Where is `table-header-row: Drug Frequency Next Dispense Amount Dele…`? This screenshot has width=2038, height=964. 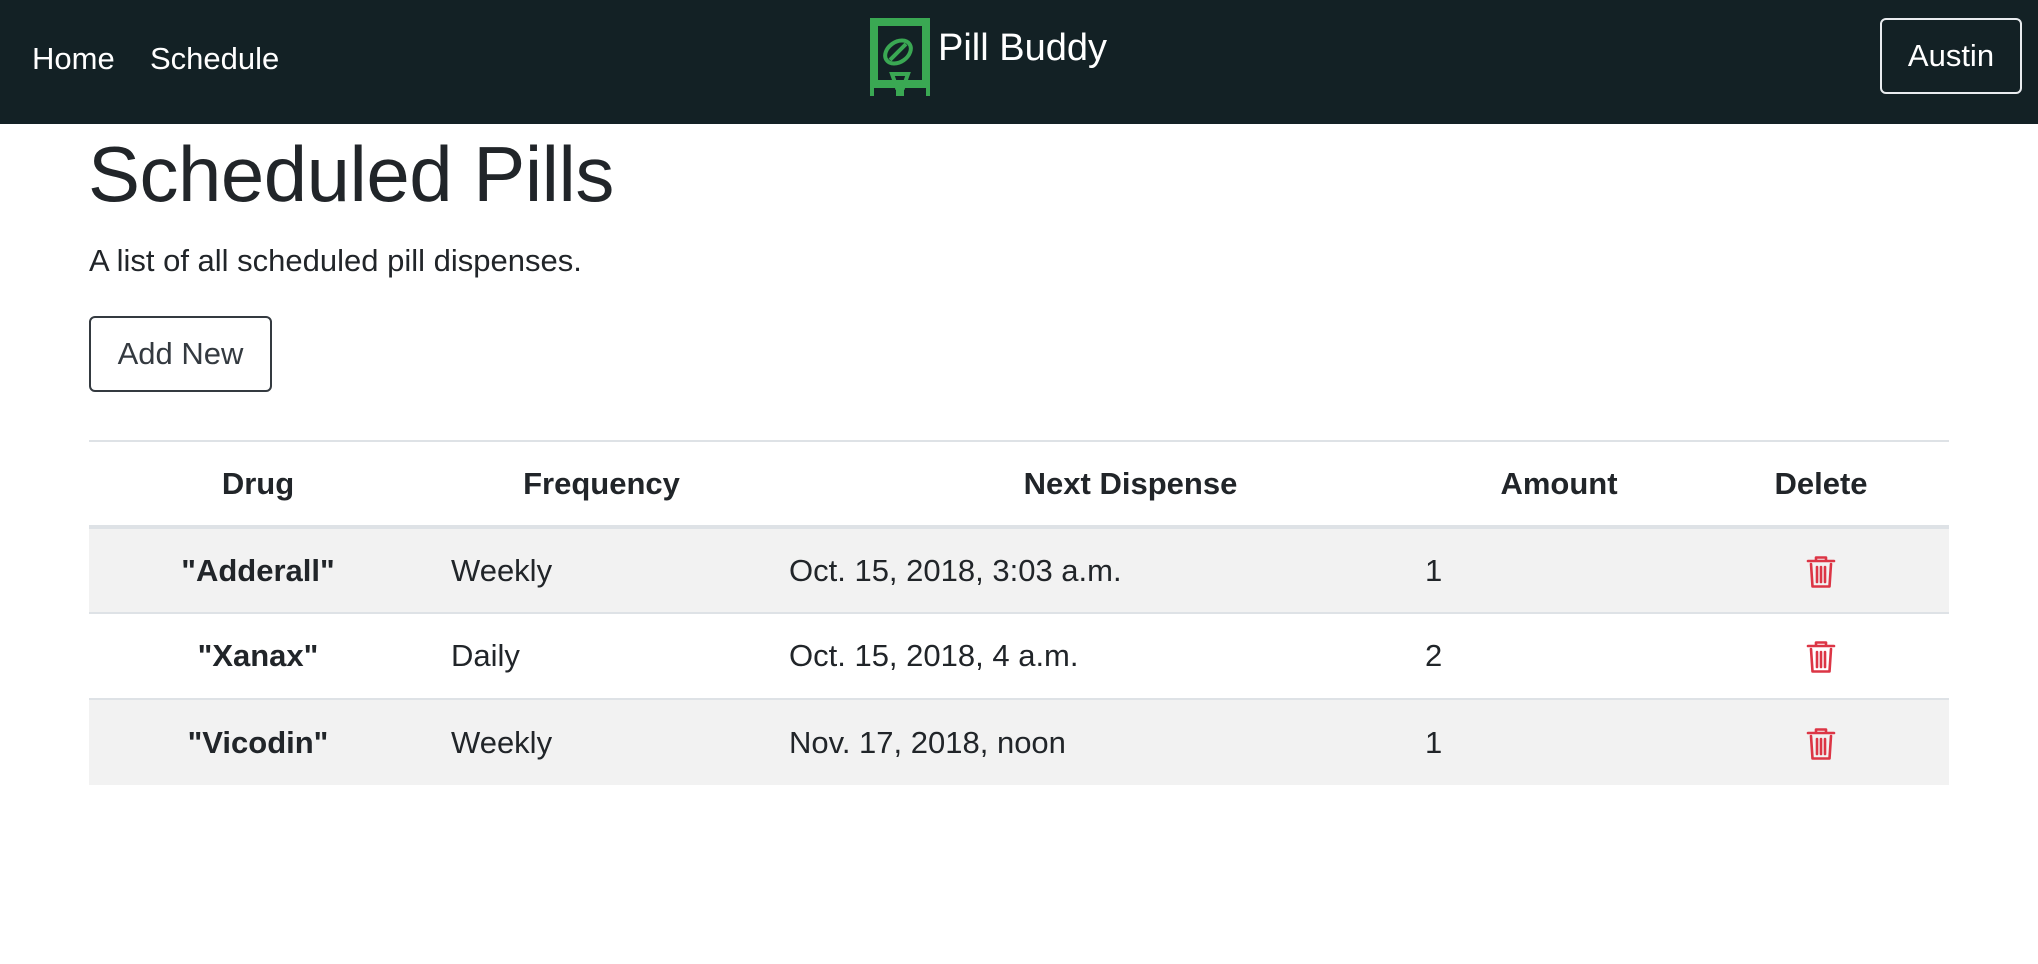
table-header-row: Drug Frequency Next Dispense Amount Dele… is located at coordinates (1019, 484).